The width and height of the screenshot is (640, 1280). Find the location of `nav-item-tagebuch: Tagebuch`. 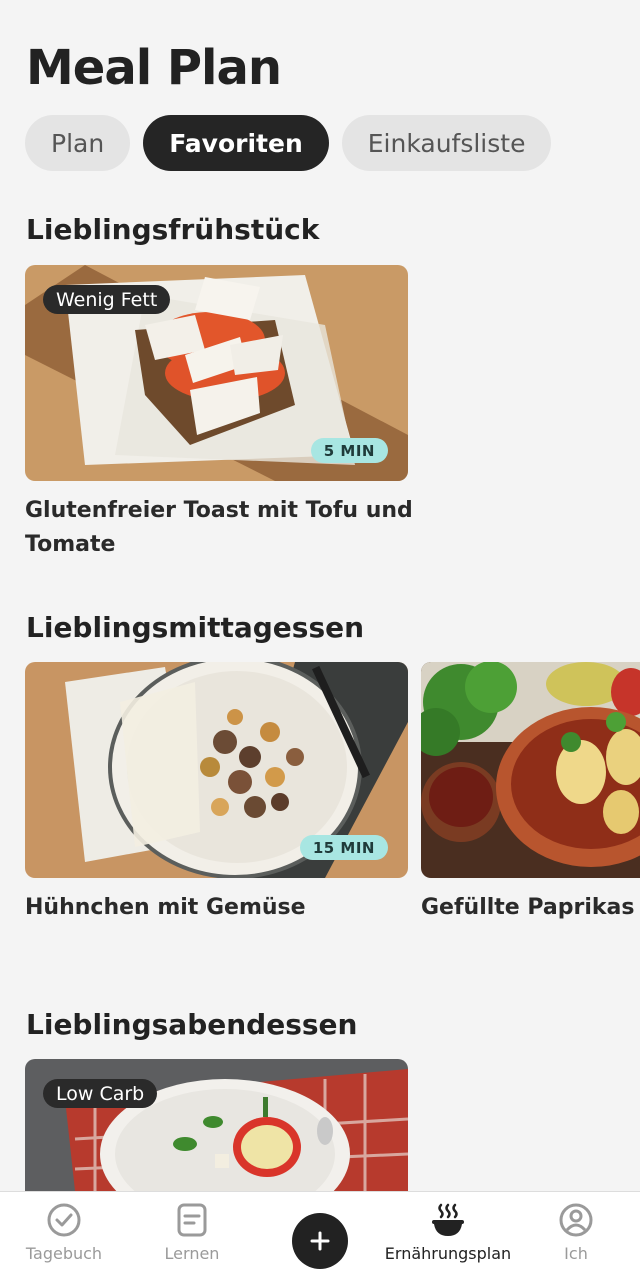

nav-item-tagebuch: Tagebuch is located at coordinates (64, 1236).